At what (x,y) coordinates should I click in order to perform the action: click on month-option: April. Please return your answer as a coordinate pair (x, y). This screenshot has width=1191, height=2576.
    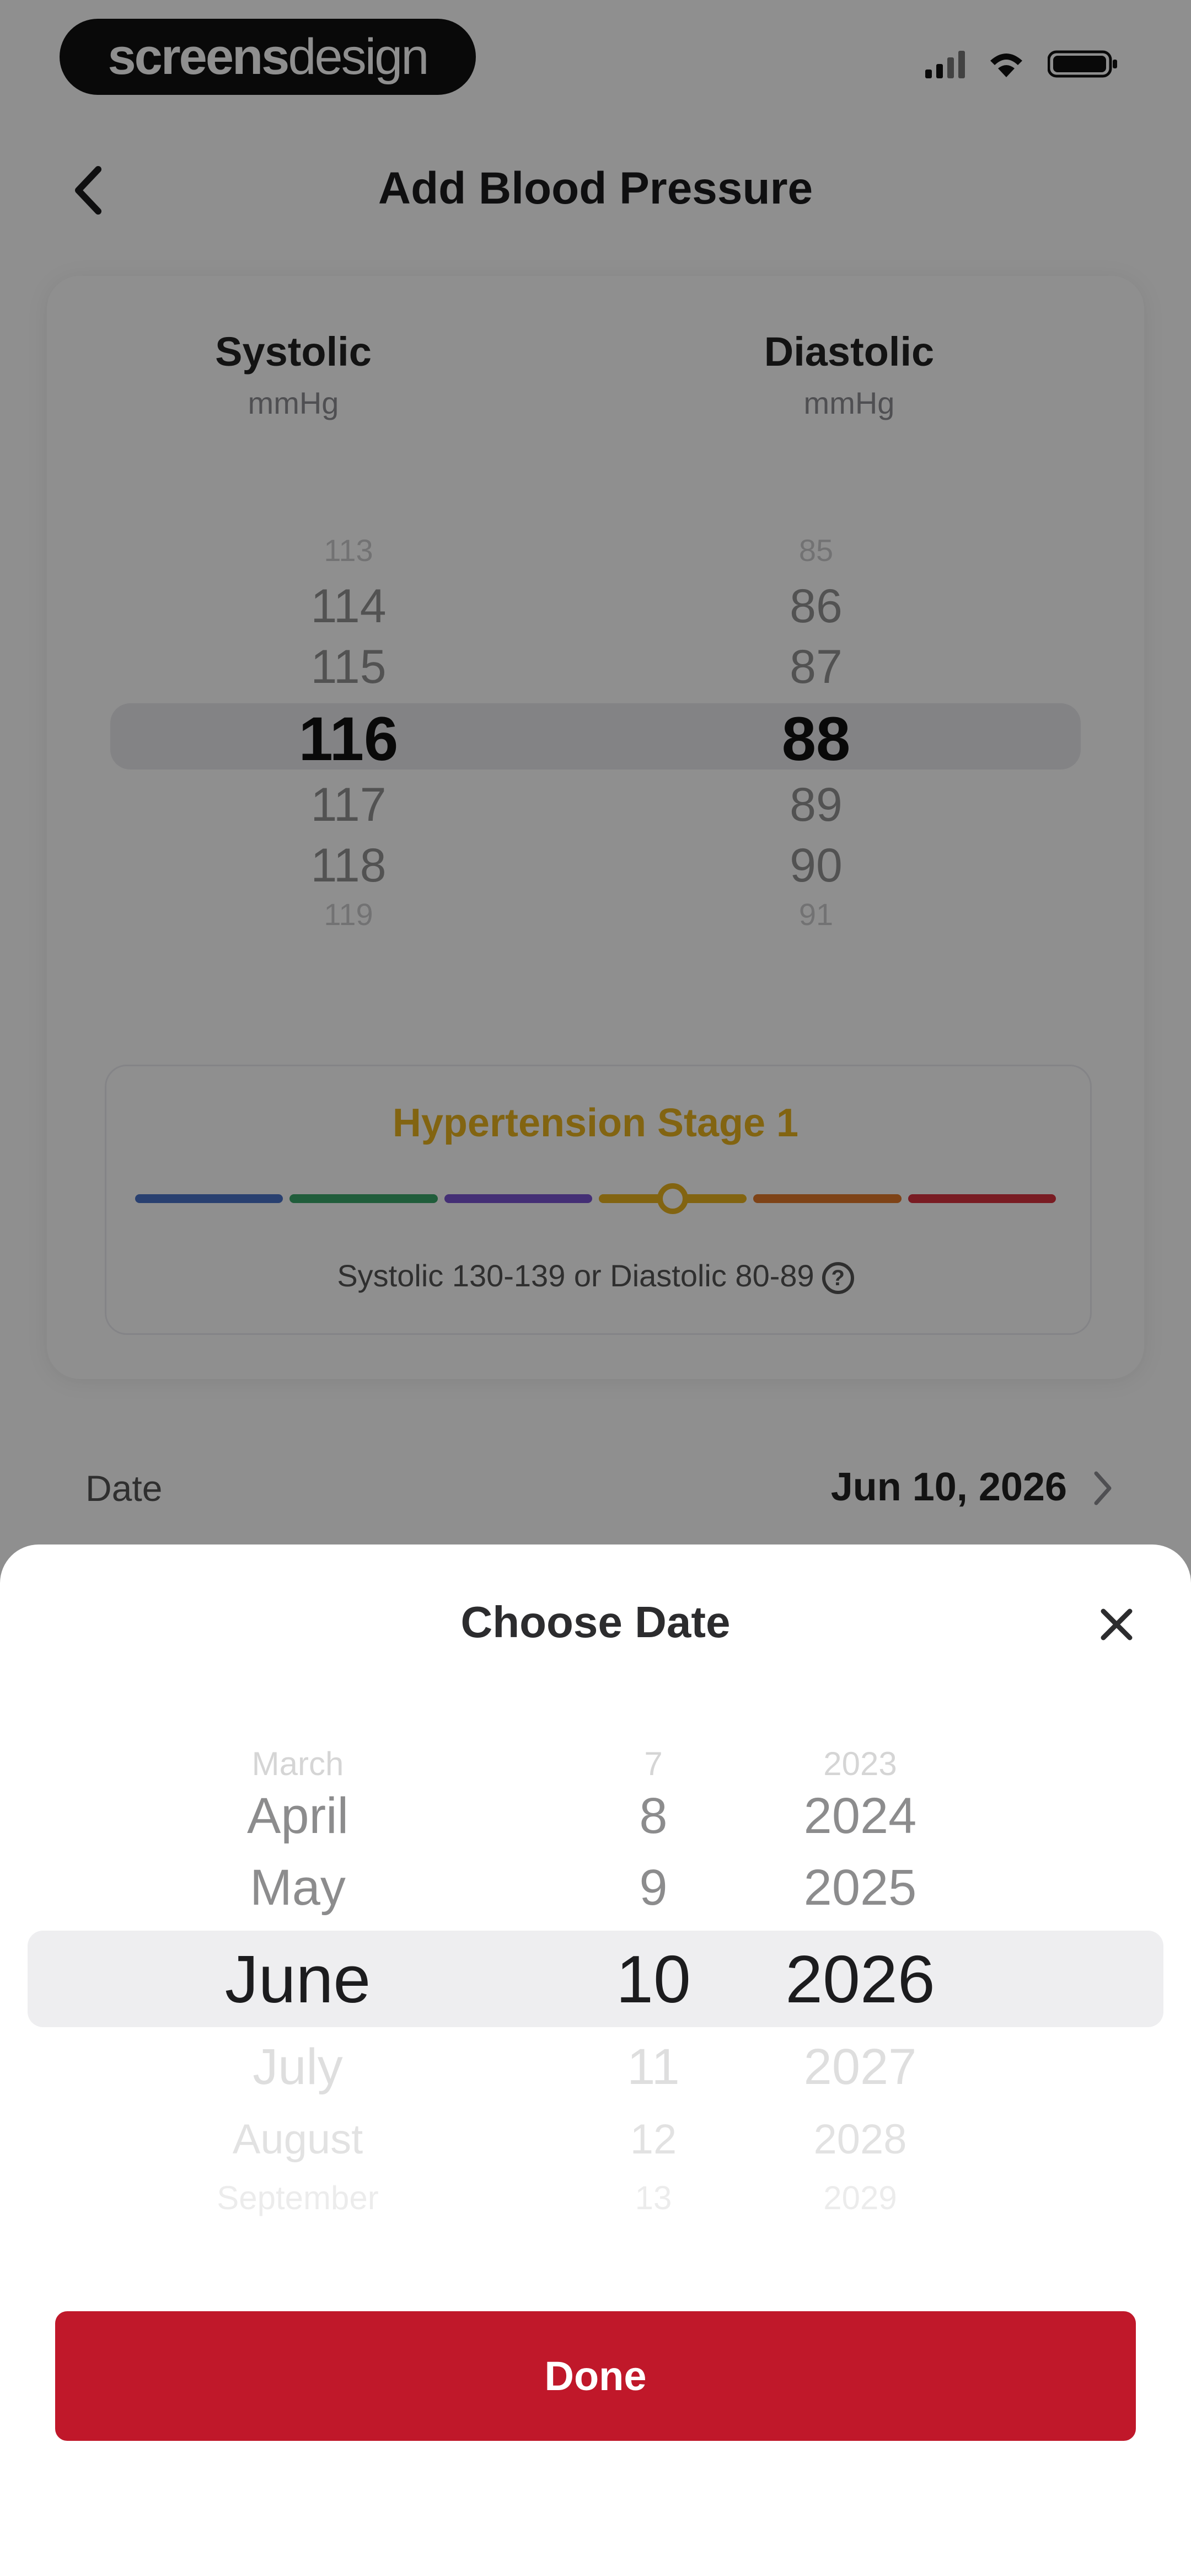
    Looking at the image, I should click on (298, 1816).